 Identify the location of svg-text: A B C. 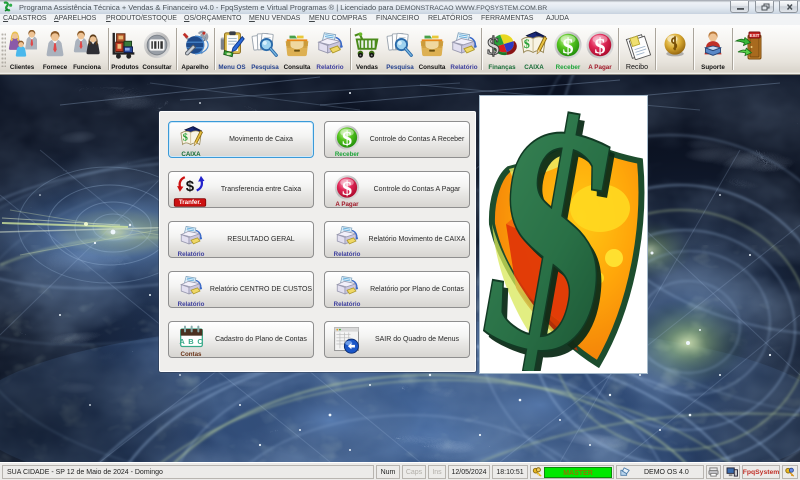
(191, 341).